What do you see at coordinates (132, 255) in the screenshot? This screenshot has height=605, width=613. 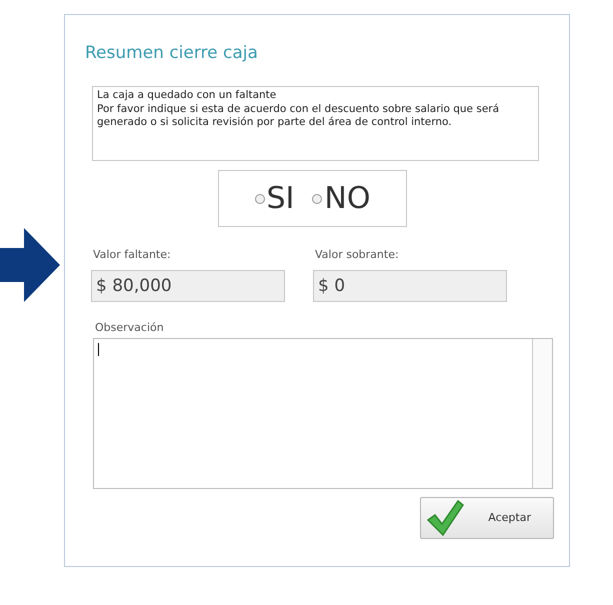 I see `field-label: Valor faltante:` at bounding box center [132, 255].